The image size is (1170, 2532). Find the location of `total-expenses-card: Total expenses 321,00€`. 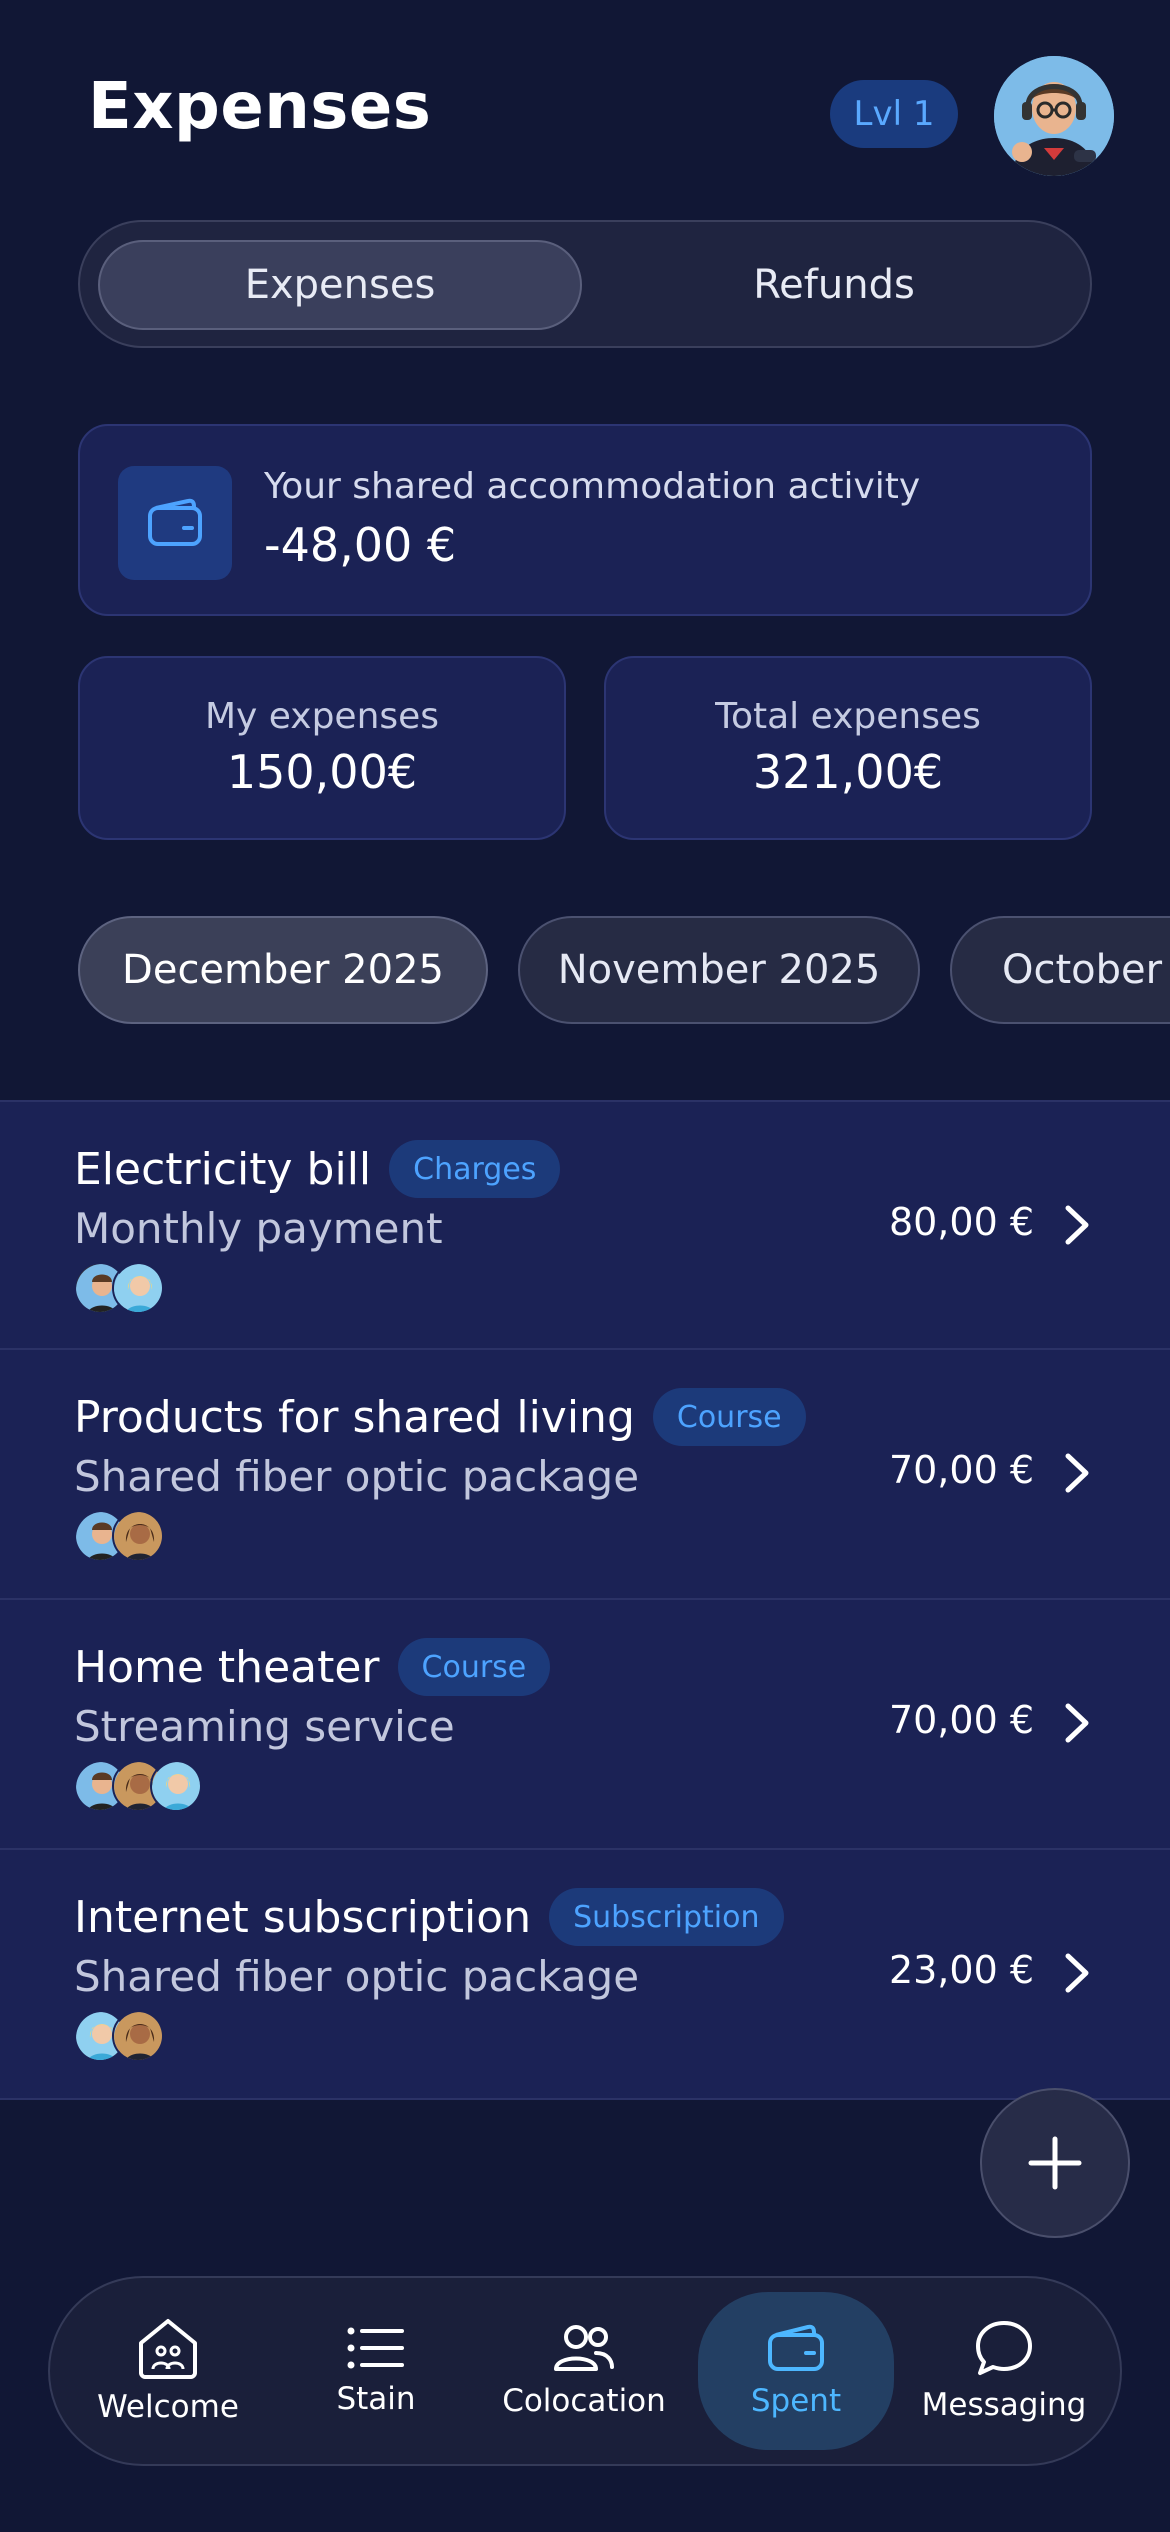

total-expenses-card: Total expenses 321,00€ is located at coordinates (848, 748).